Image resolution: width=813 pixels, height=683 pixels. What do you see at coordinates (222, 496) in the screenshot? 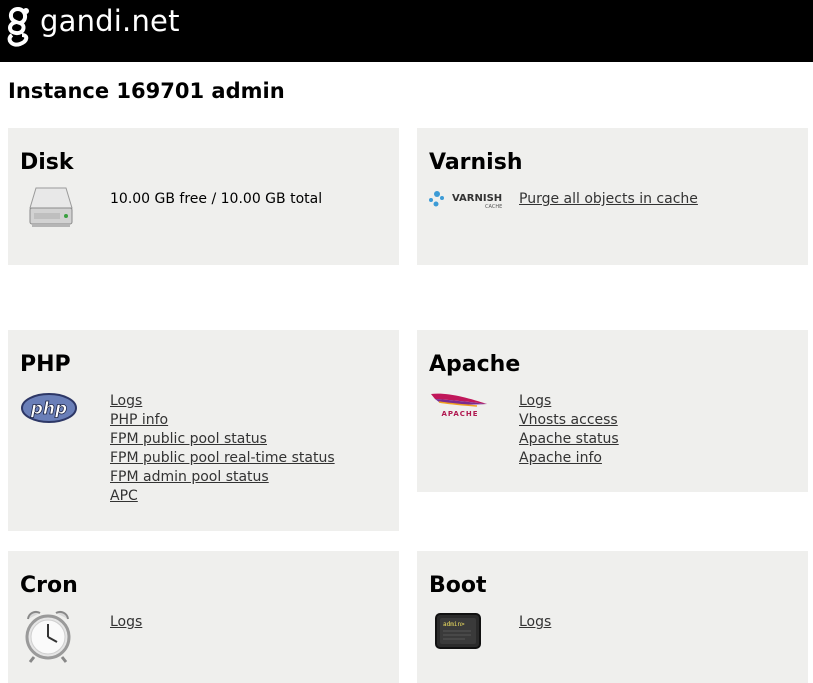
I see `apc-link: APC` at bounding box center [222, 496].